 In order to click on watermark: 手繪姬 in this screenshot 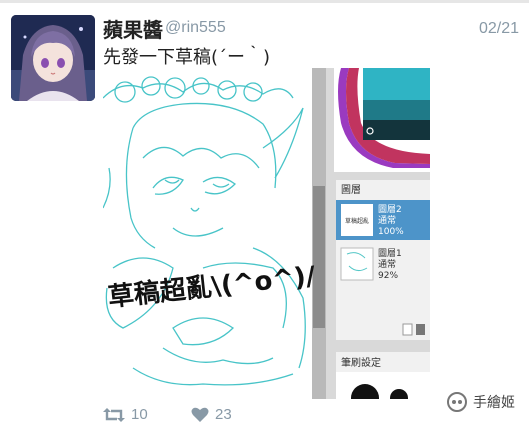, I will do `click(481, 402)`.